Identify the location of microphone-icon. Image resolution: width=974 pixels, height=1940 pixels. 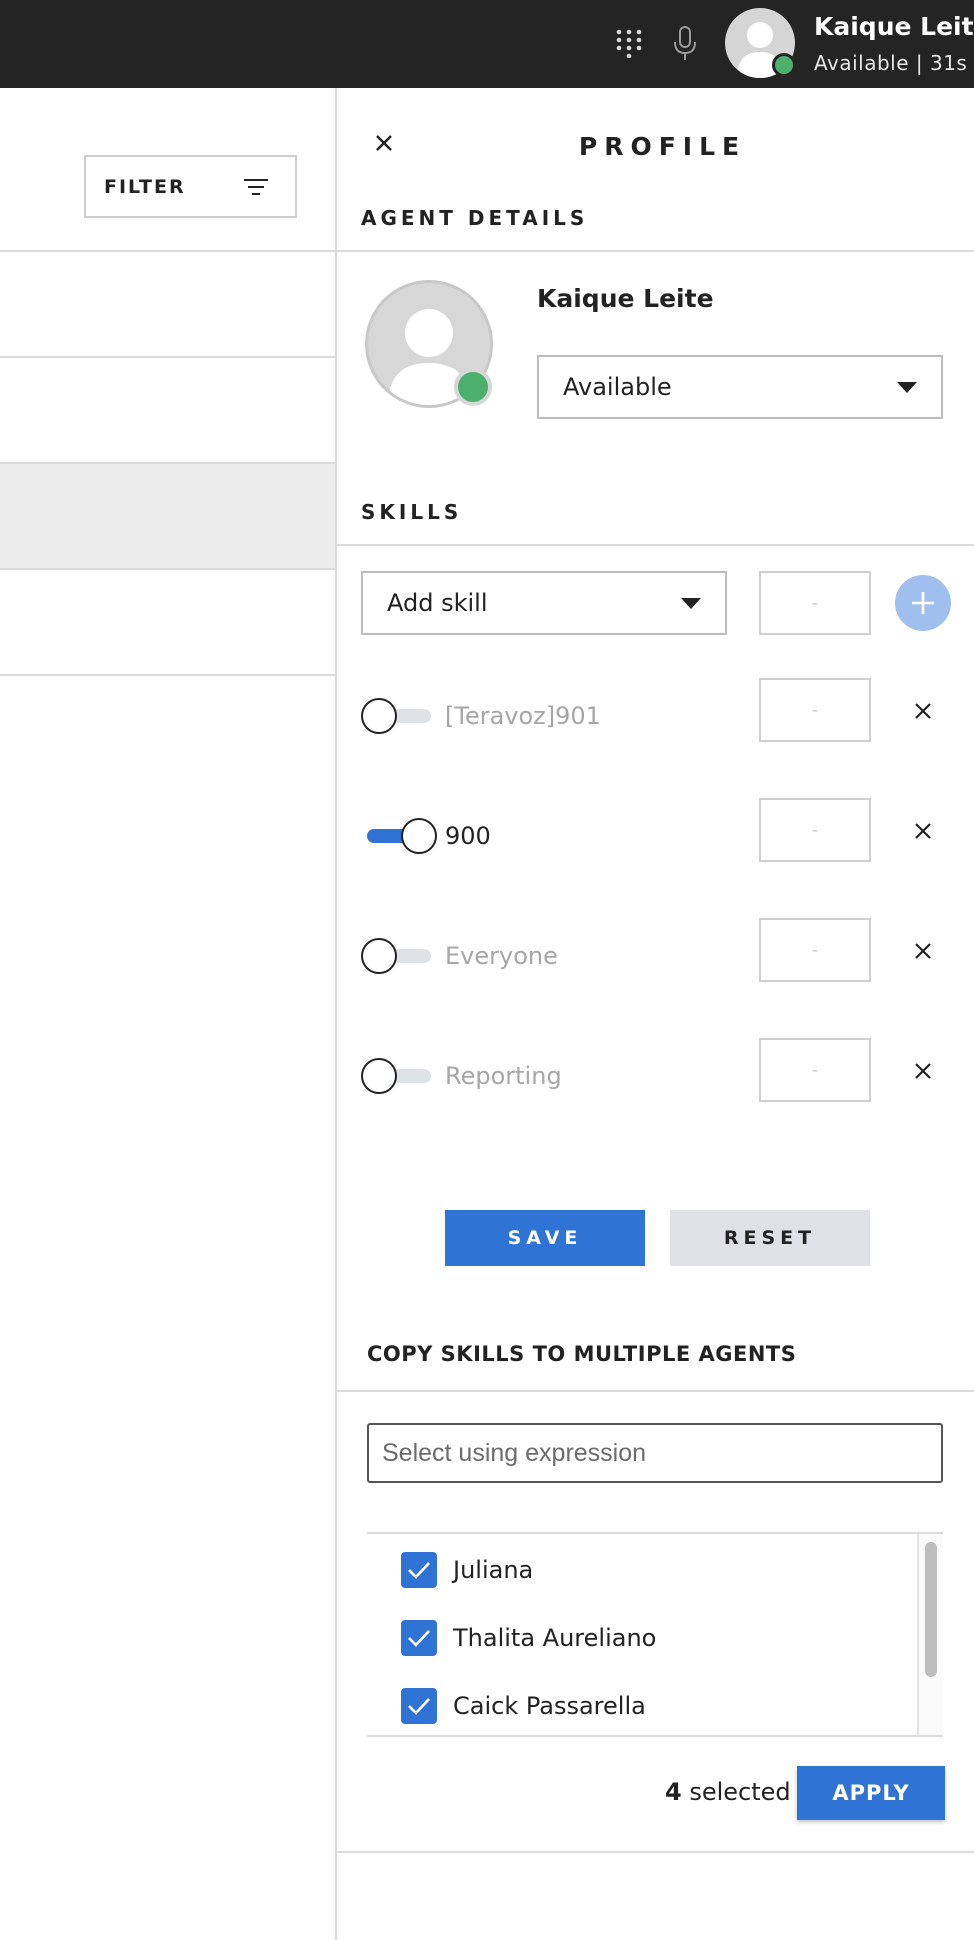
(685, 44).